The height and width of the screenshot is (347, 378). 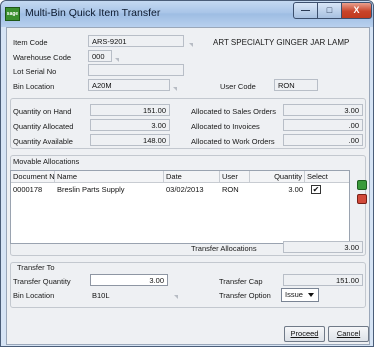 I want to click on close-button: X, so click(x=356, y=10).